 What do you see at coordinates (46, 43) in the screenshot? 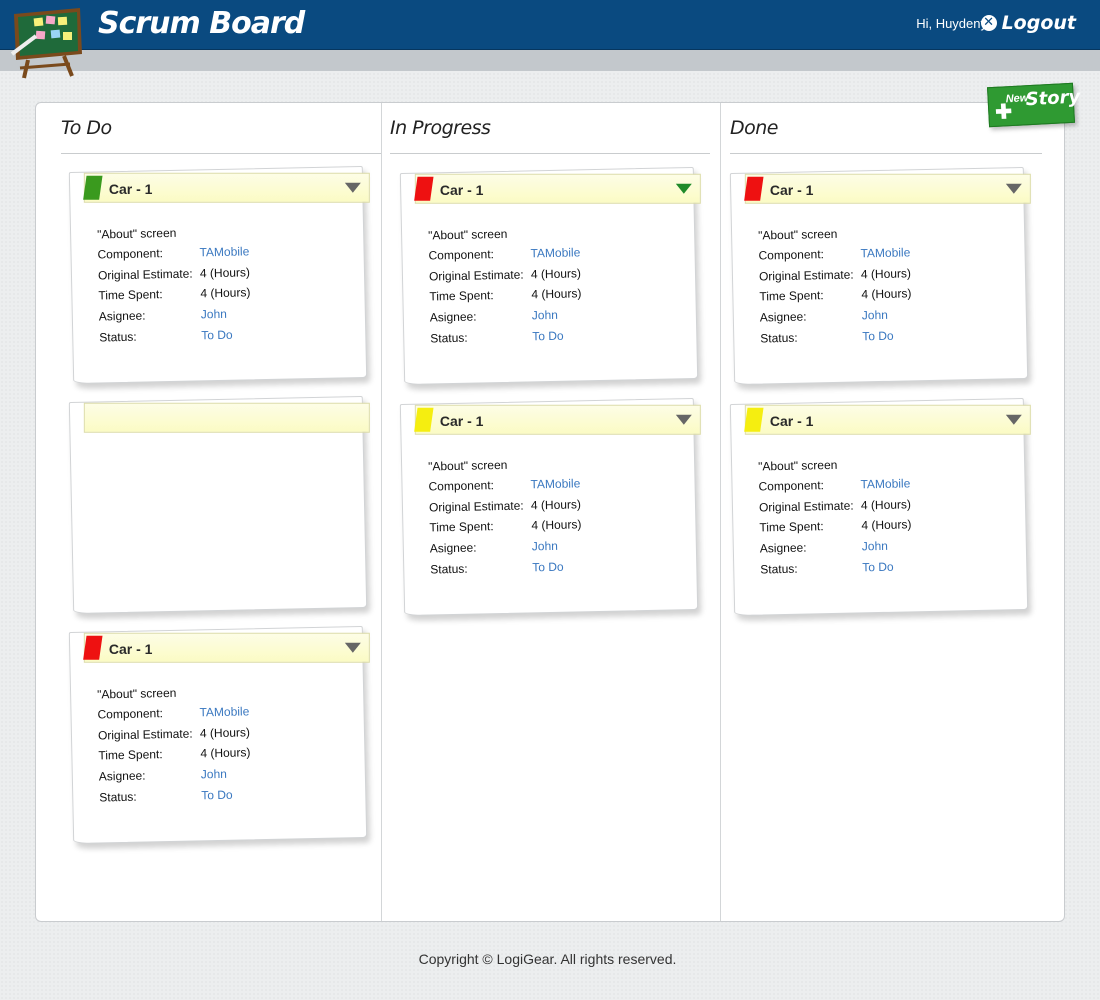
I see `chalkboard-logo-icon` at bounding box center [46, 43].